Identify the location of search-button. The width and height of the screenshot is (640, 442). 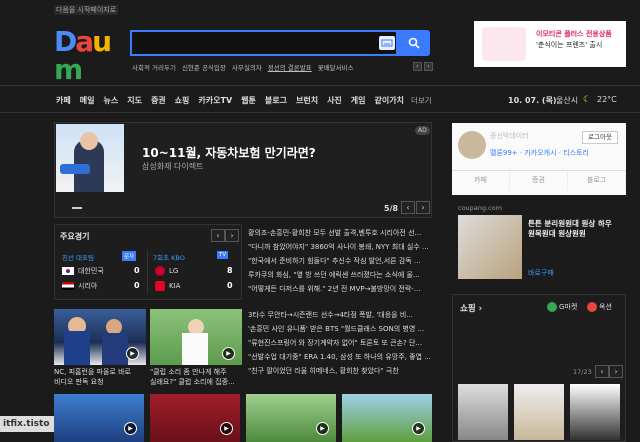
(414, 43).